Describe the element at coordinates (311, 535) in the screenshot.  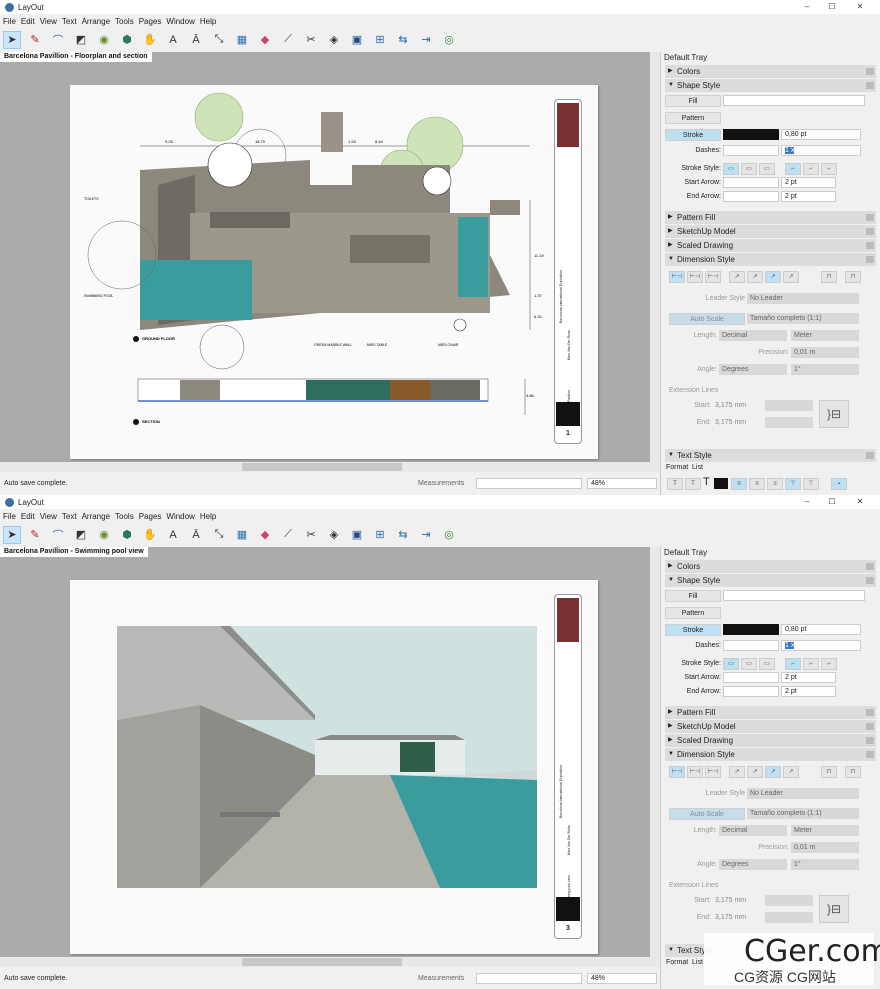
I see `scissors-icon: ✂` at that location.